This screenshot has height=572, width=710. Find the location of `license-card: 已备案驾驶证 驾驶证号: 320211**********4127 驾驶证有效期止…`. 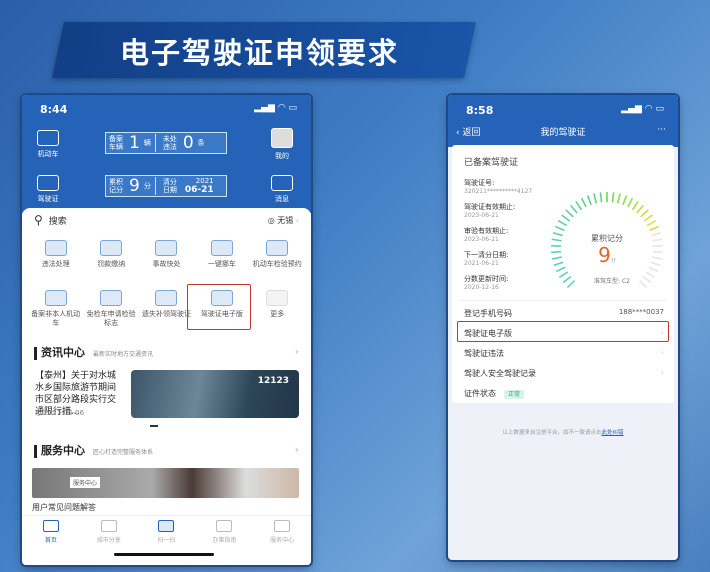

license-card: 已备案驾驶证 驾驶证号: 320211**********4127 驾驶证有效期止… is located at coordinates (563, 274).